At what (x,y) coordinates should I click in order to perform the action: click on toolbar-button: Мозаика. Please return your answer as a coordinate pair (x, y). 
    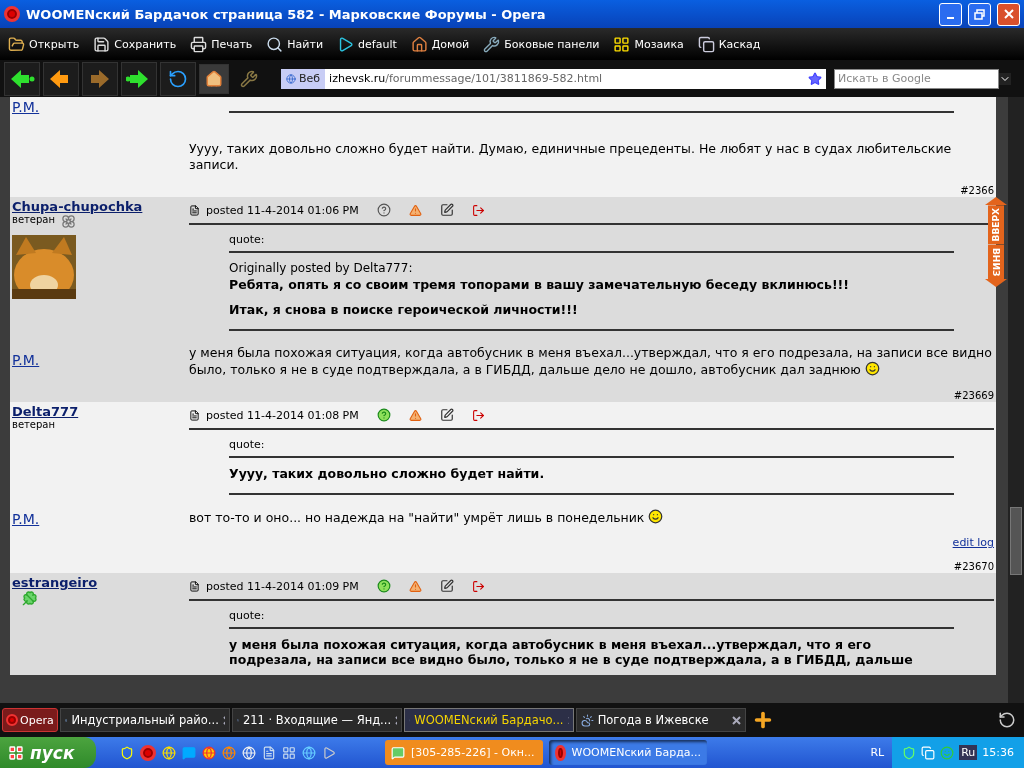
    Looking at the image, I should click on (648, 44).